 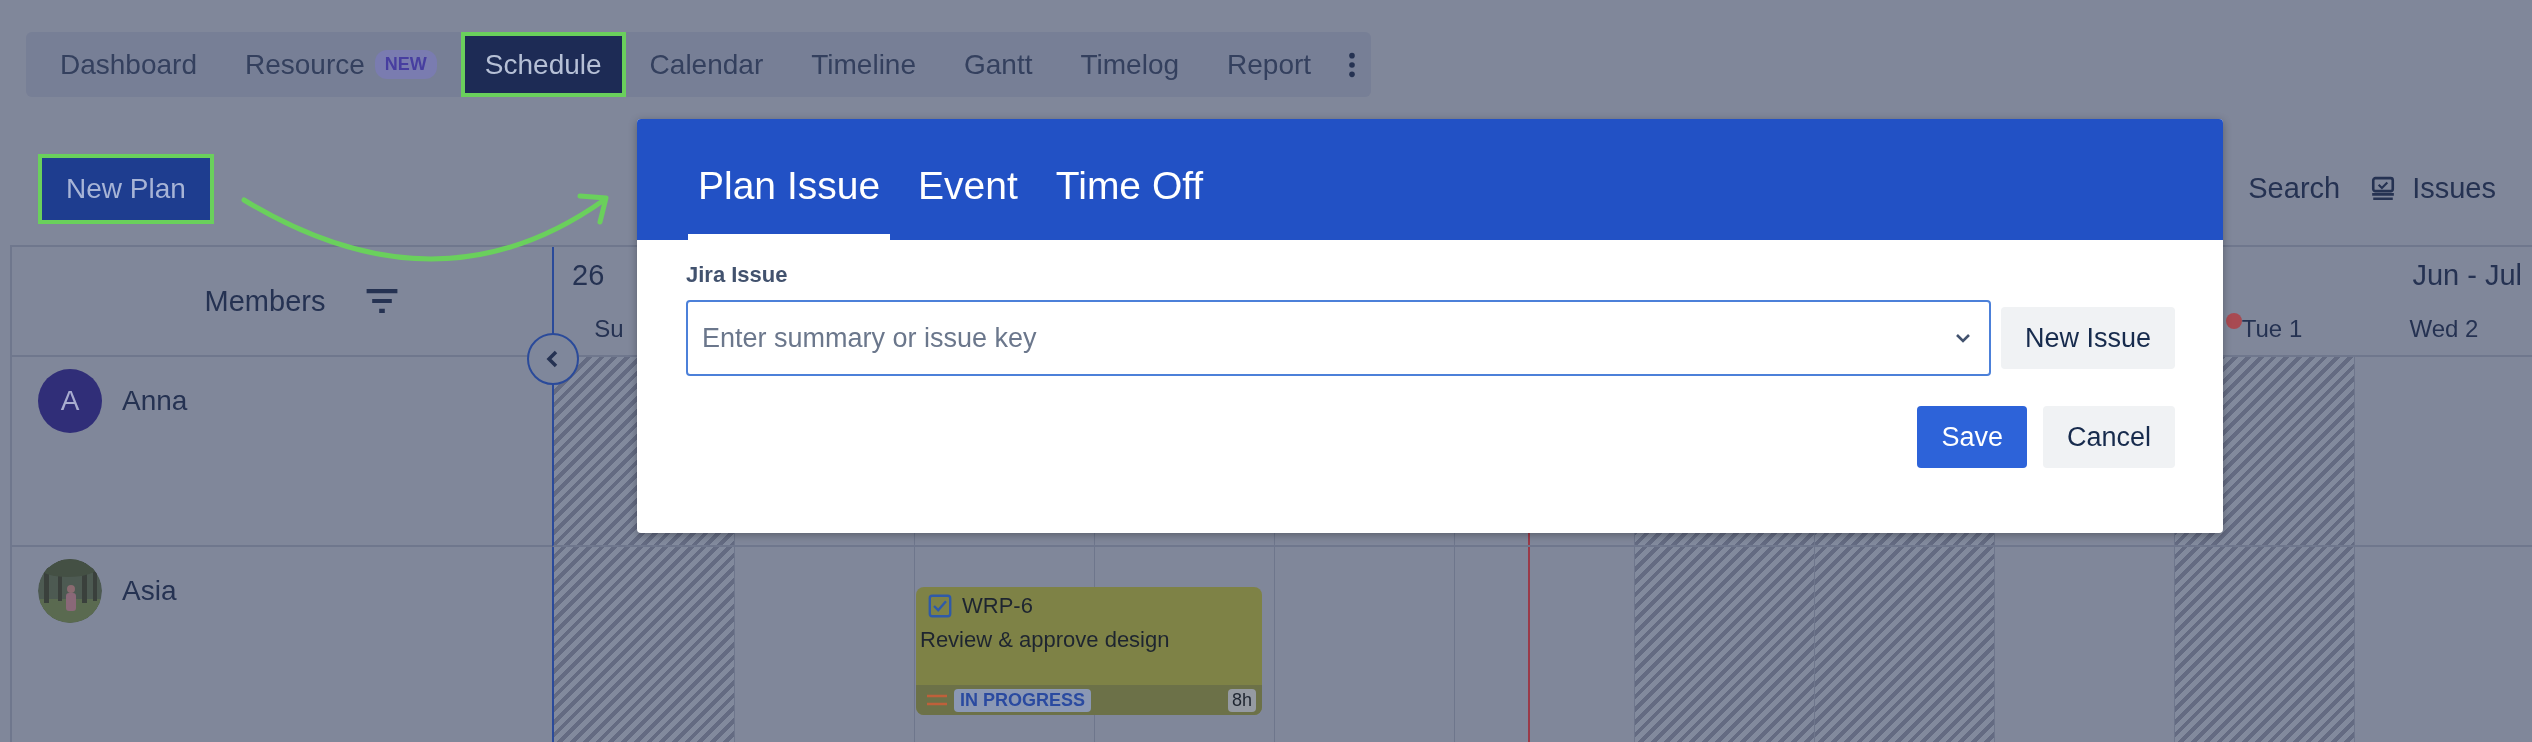 What do you see at coordinates (128, 64) in the screenshot?
I see `nav-tab: Dashboard` at bounding box center [128, 64].